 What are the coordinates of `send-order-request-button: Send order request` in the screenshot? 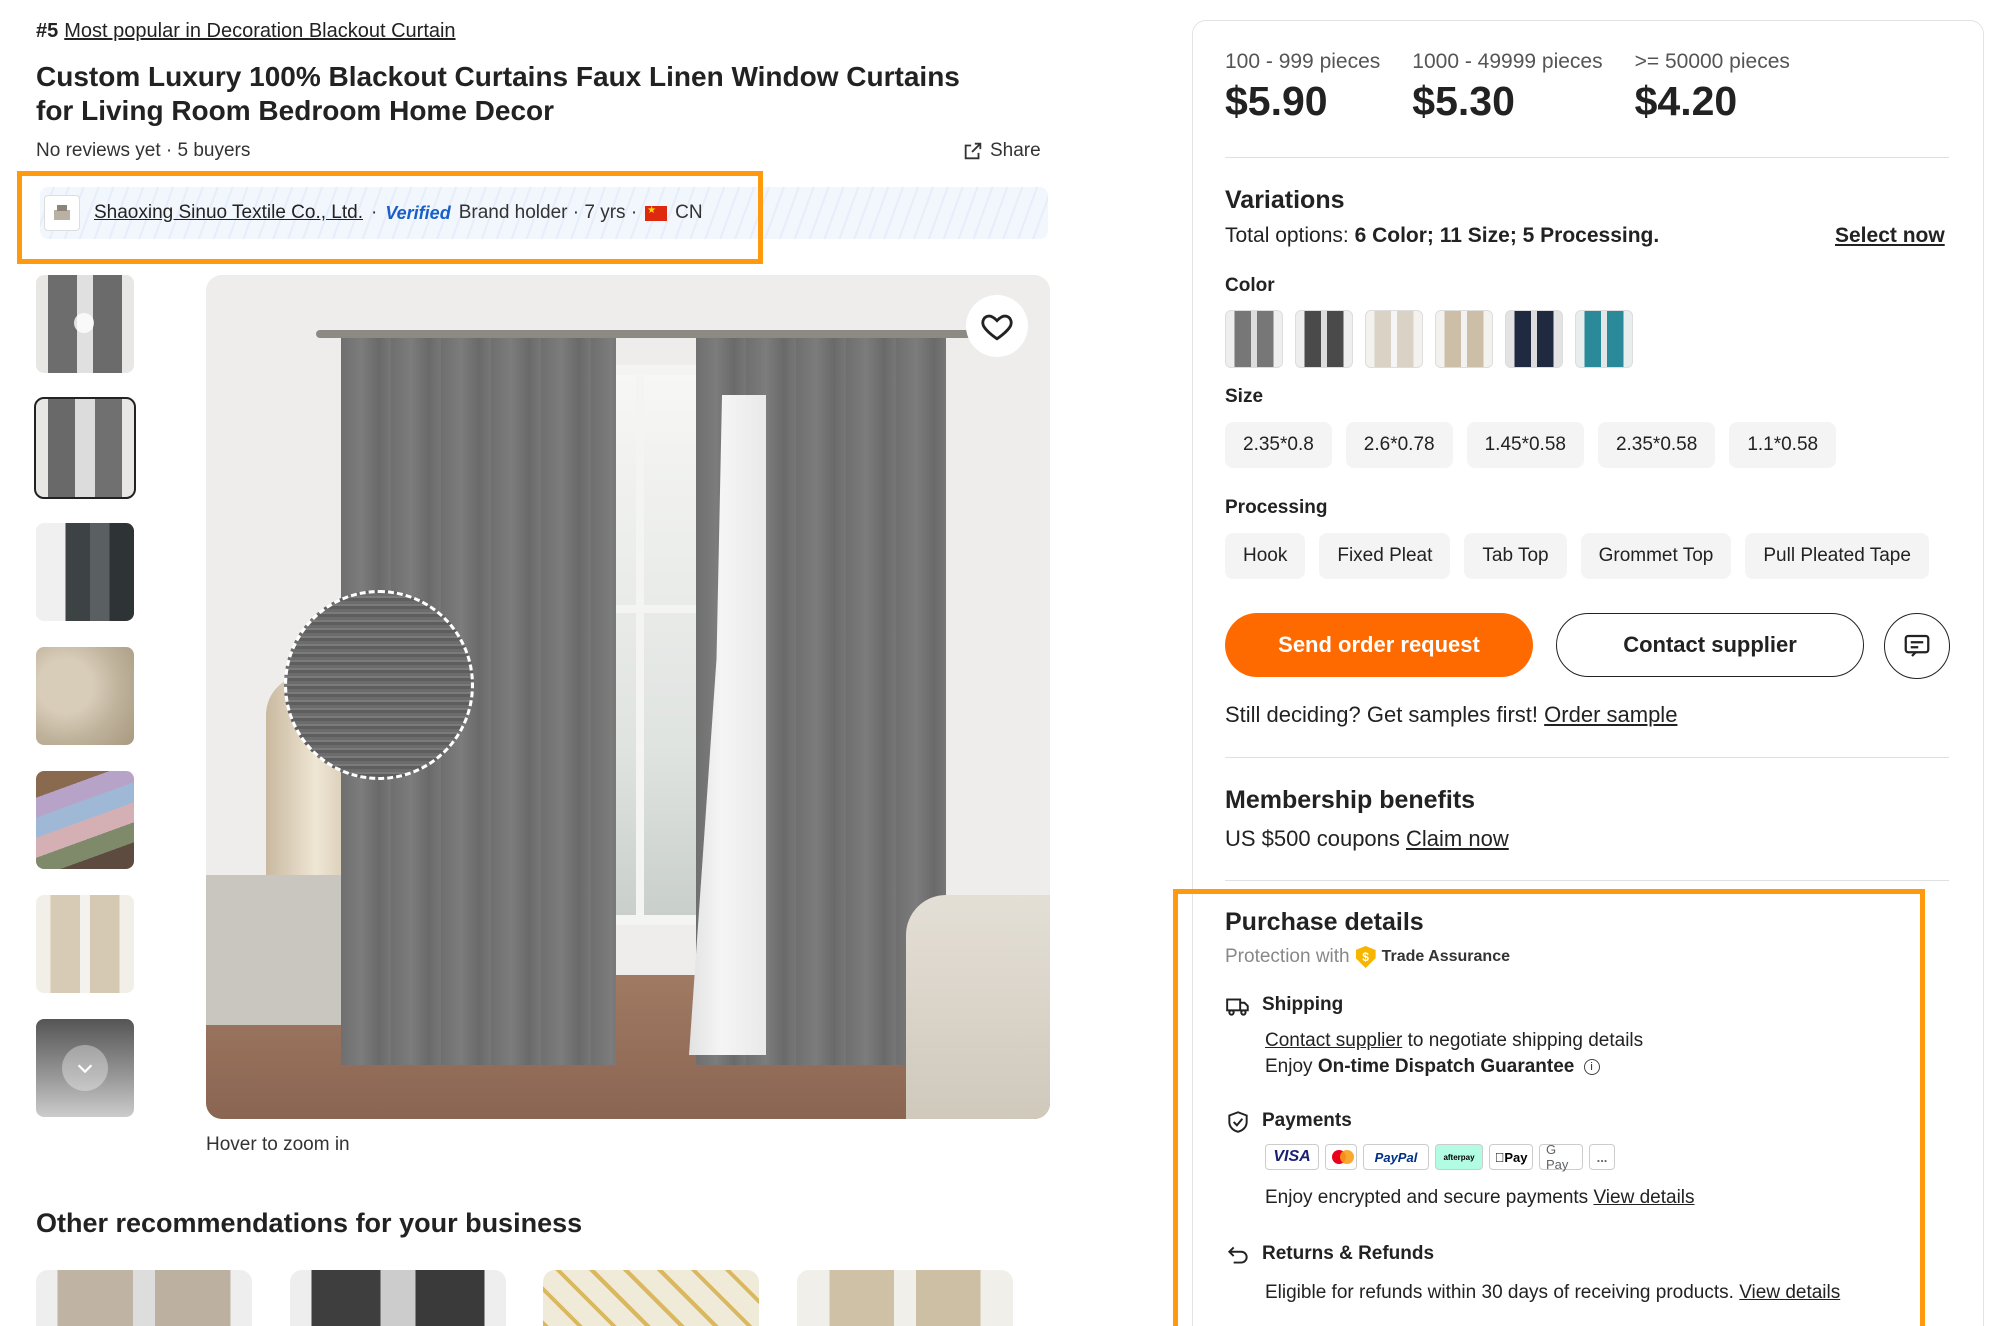 It's located at (1379, 645).